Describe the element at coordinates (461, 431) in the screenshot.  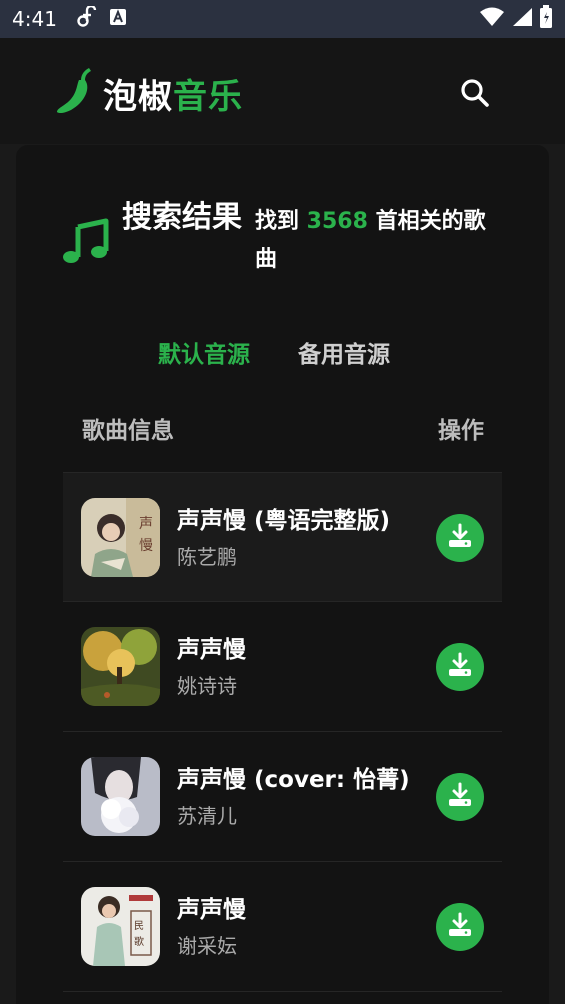
I see `column-action: 操作` at that location.